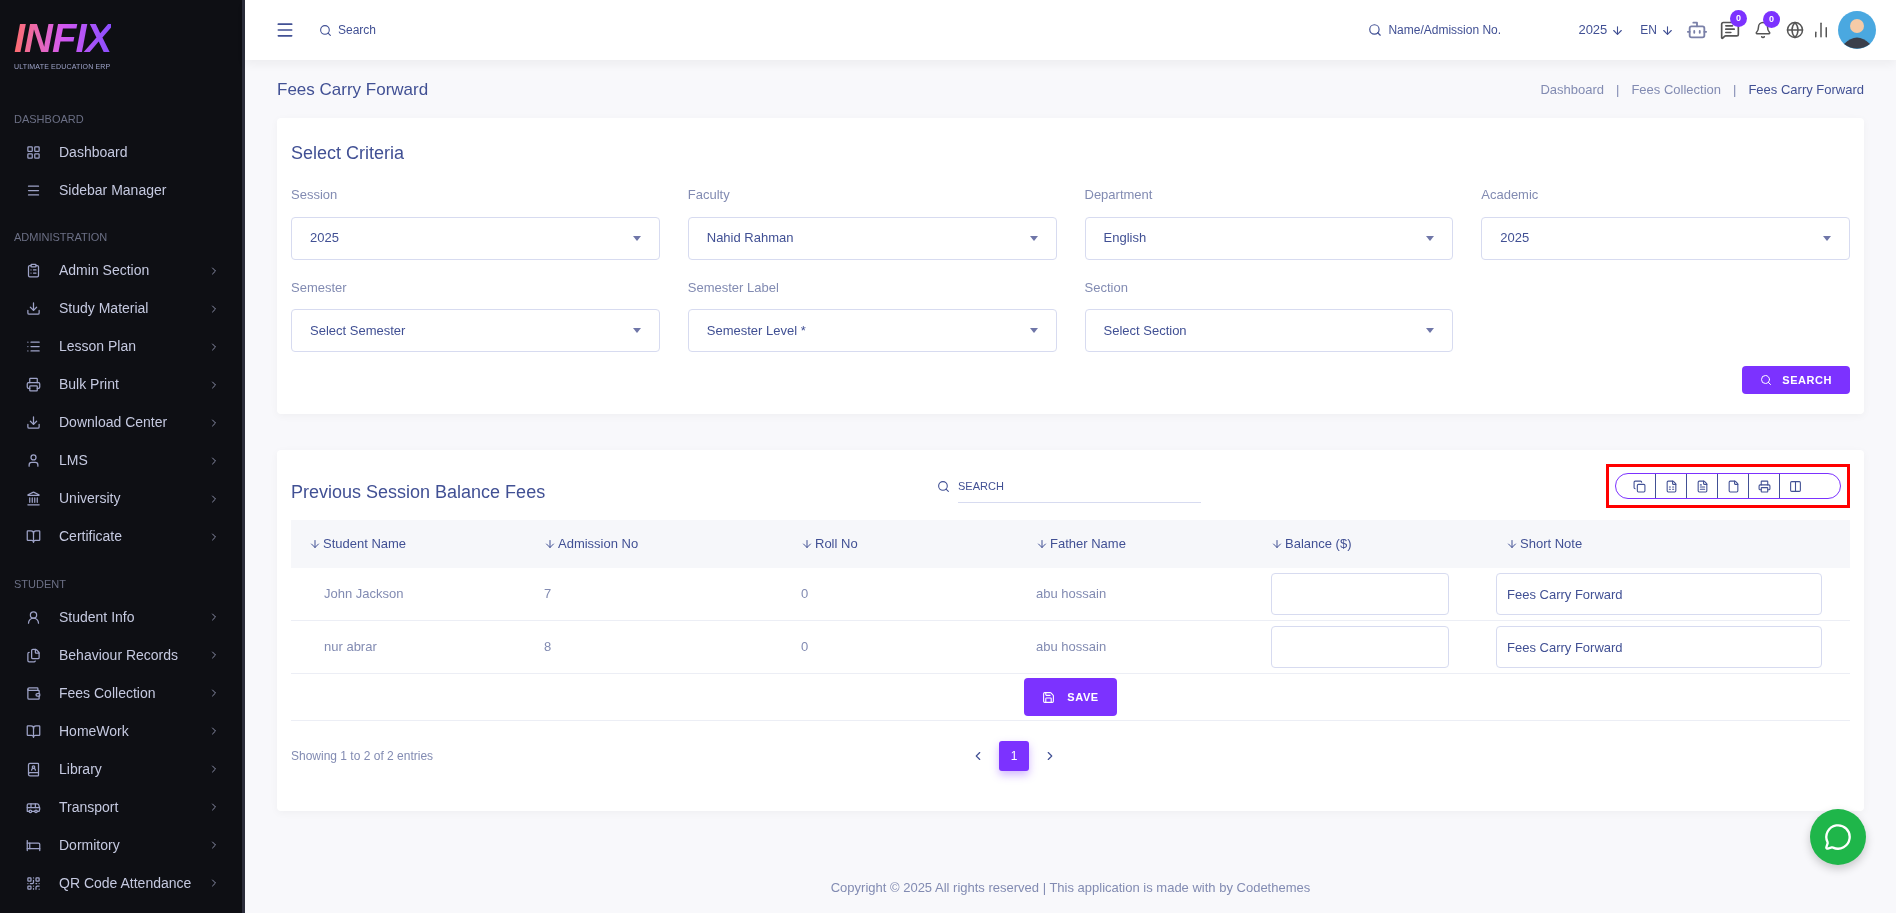  I want to click on column-header: Admission No, so click(654, 544).